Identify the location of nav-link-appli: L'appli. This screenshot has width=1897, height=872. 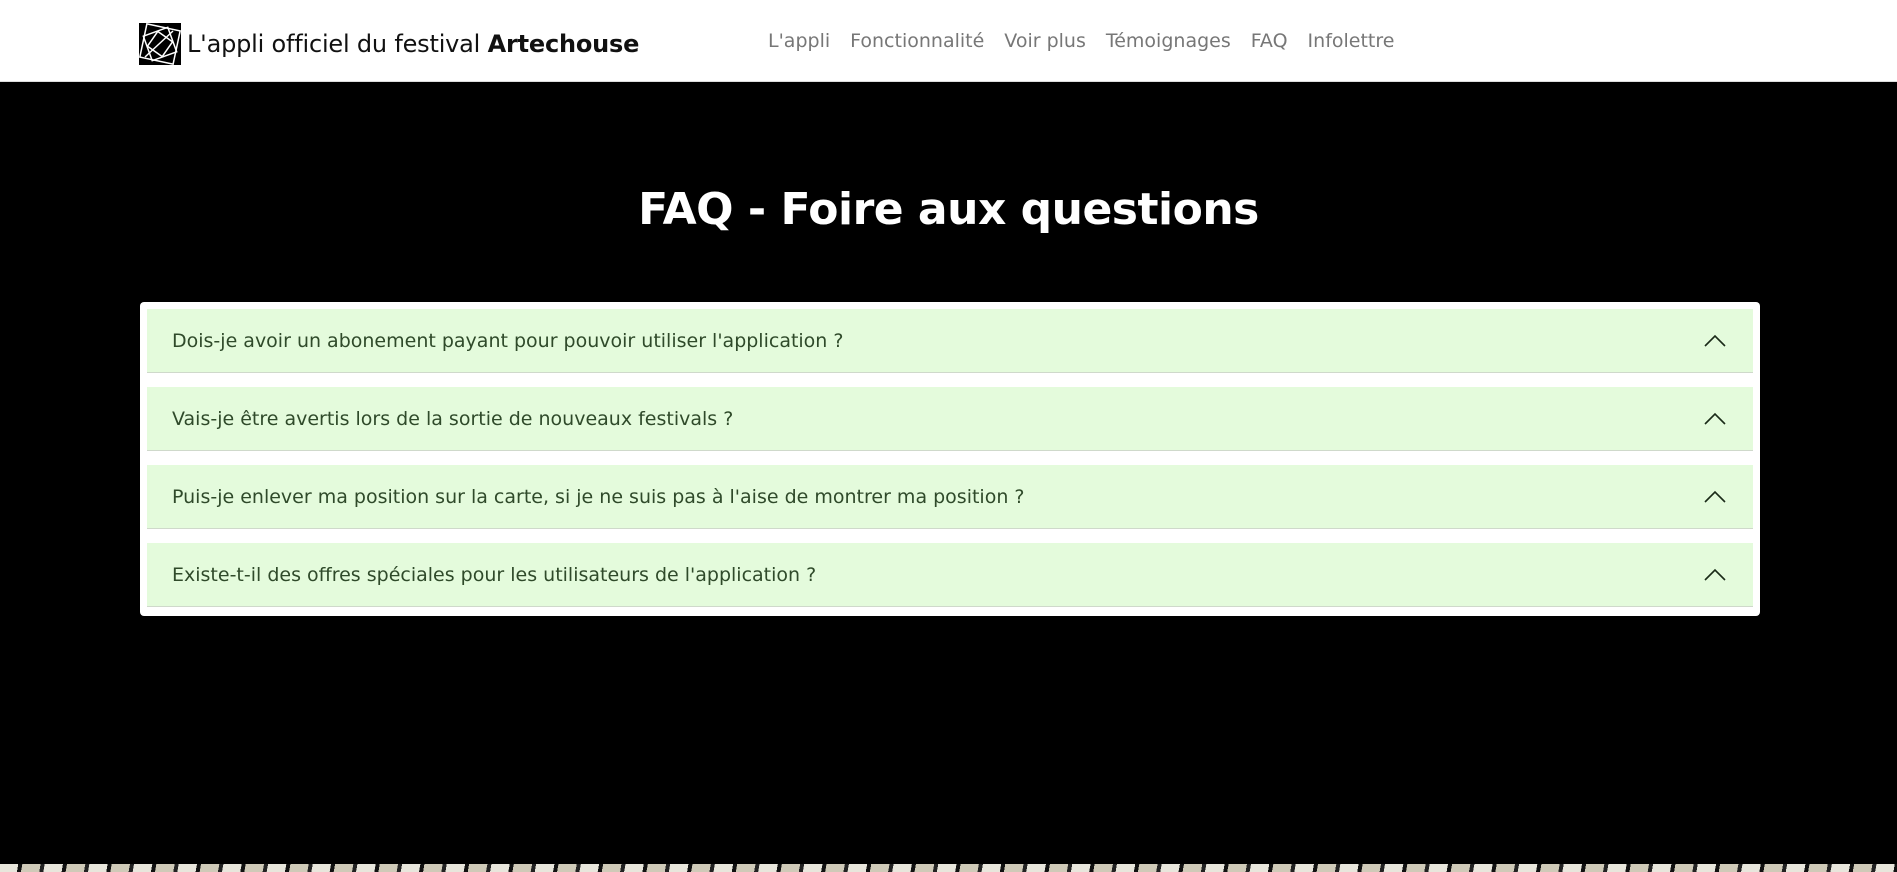
(799, 41).